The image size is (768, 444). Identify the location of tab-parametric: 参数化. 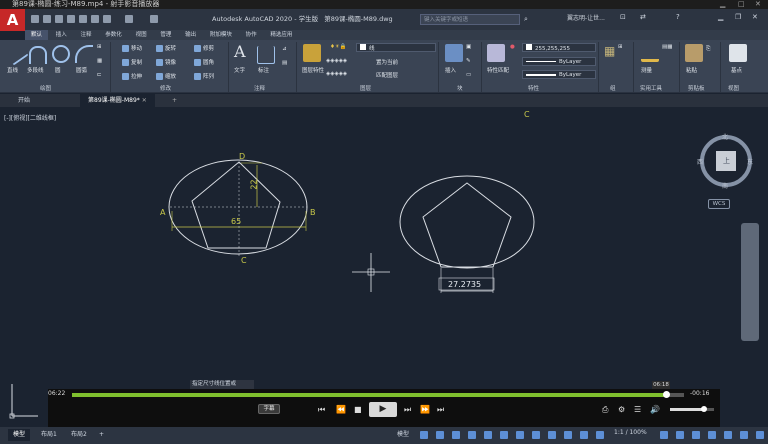
(113, 35).